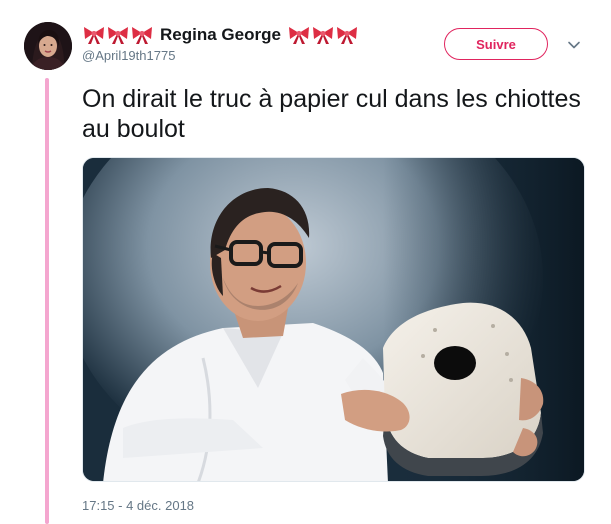 This screenshot has height=524, width=611. I want to click on bow-emoji-group-right, so click(323, 35).